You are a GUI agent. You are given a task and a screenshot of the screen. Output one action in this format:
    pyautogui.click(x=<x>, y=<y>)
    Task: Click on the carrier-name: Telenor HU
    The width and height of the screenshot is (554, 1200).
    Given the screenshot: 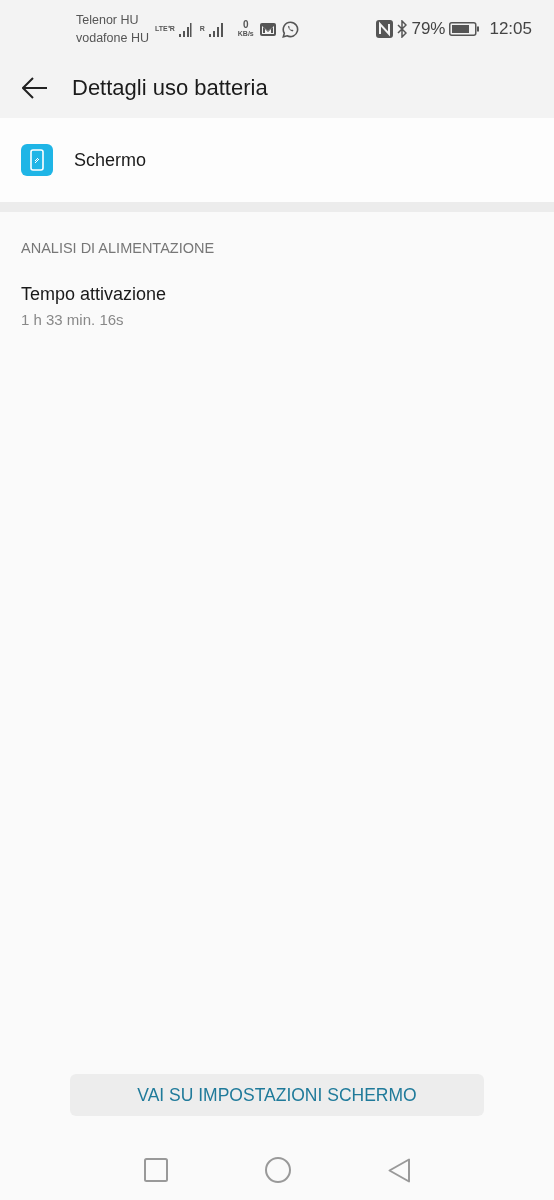 What is the action you would take?
    pyautogui.click(x=108, y=20)
    